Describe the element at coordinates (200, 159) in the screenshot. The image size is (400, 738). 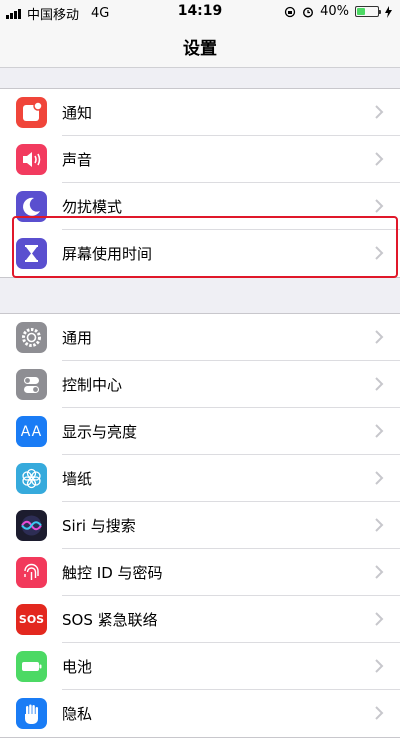
I see `settings-row-sounds: 声音` at that location.